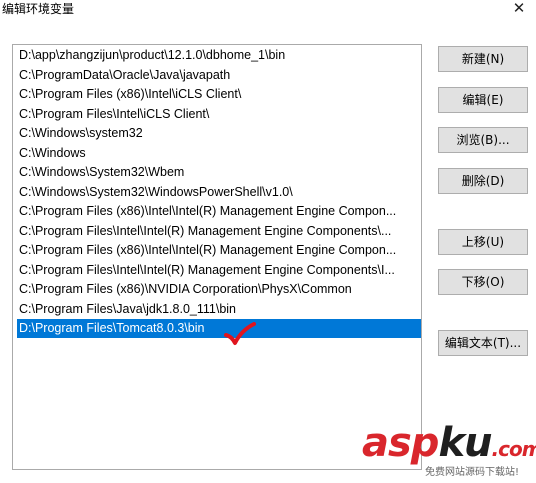  Describe the element at coordinates (218, 309) in the screenshot. I see `list-item: C:\Program Files\Java\jdk1.8.0_111\bin` at that location.